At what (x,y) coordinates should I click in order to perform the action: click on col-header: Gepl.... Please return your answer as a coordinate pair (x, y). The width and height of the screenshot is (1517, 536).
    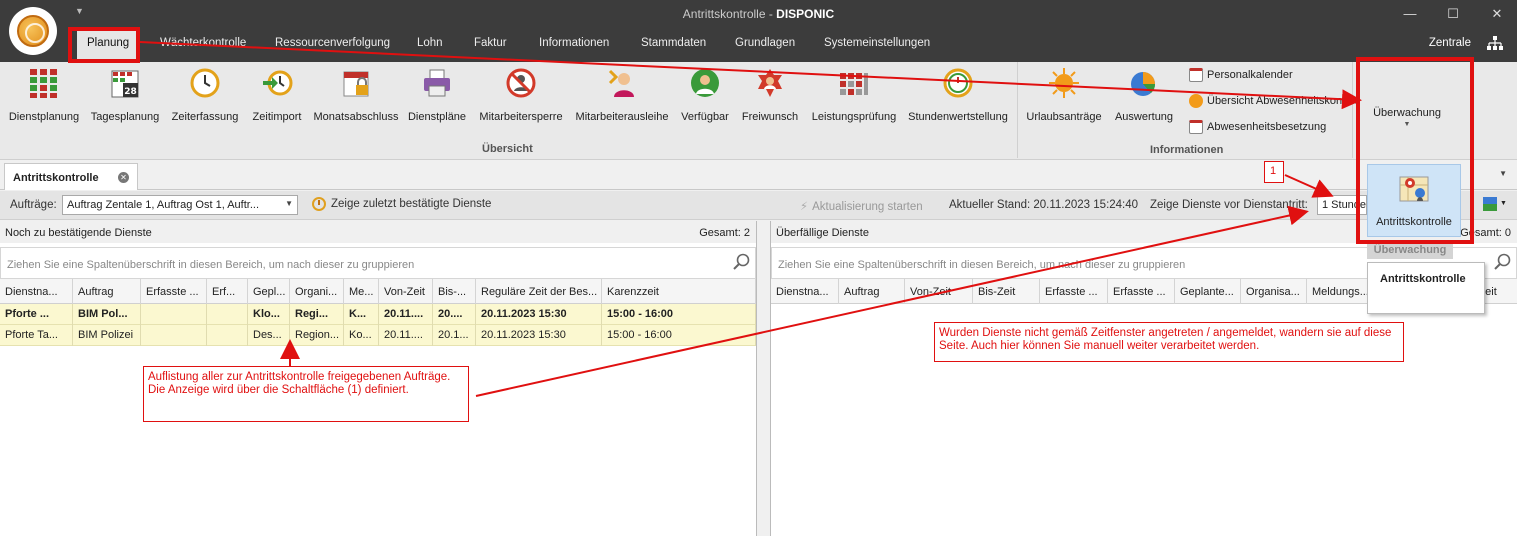
    Looking at the image, I should click on (269, 291).